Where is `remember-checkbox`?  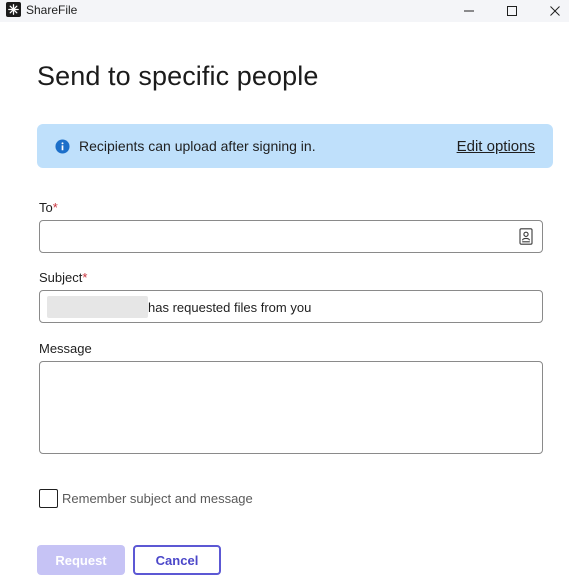
remember-checkbox is located at coordinates (48, 498).